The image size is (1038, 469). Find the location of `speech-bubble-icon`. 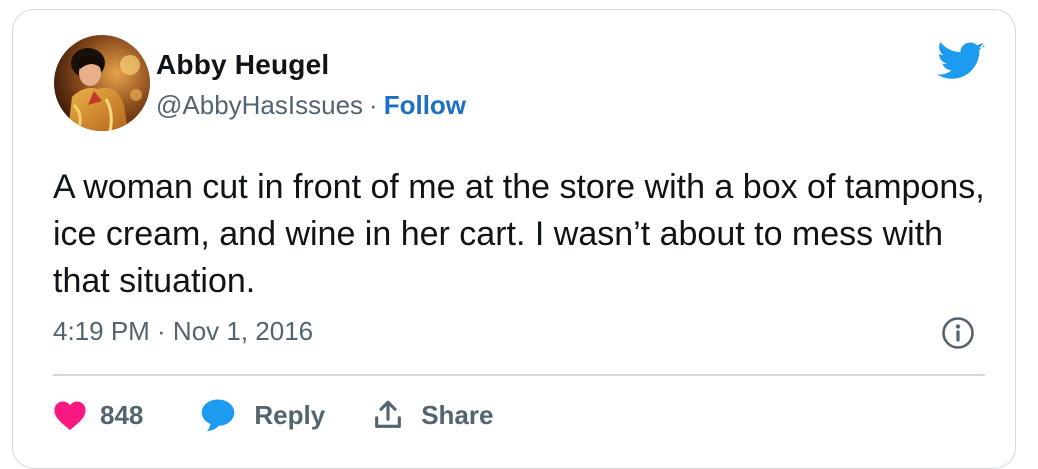

speech-bubble-icon is located at coordinates (218, 415).